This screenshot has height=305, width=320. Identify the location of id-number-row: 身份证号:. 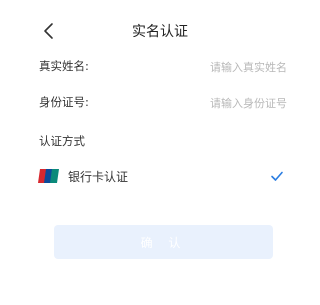
(160, 104).